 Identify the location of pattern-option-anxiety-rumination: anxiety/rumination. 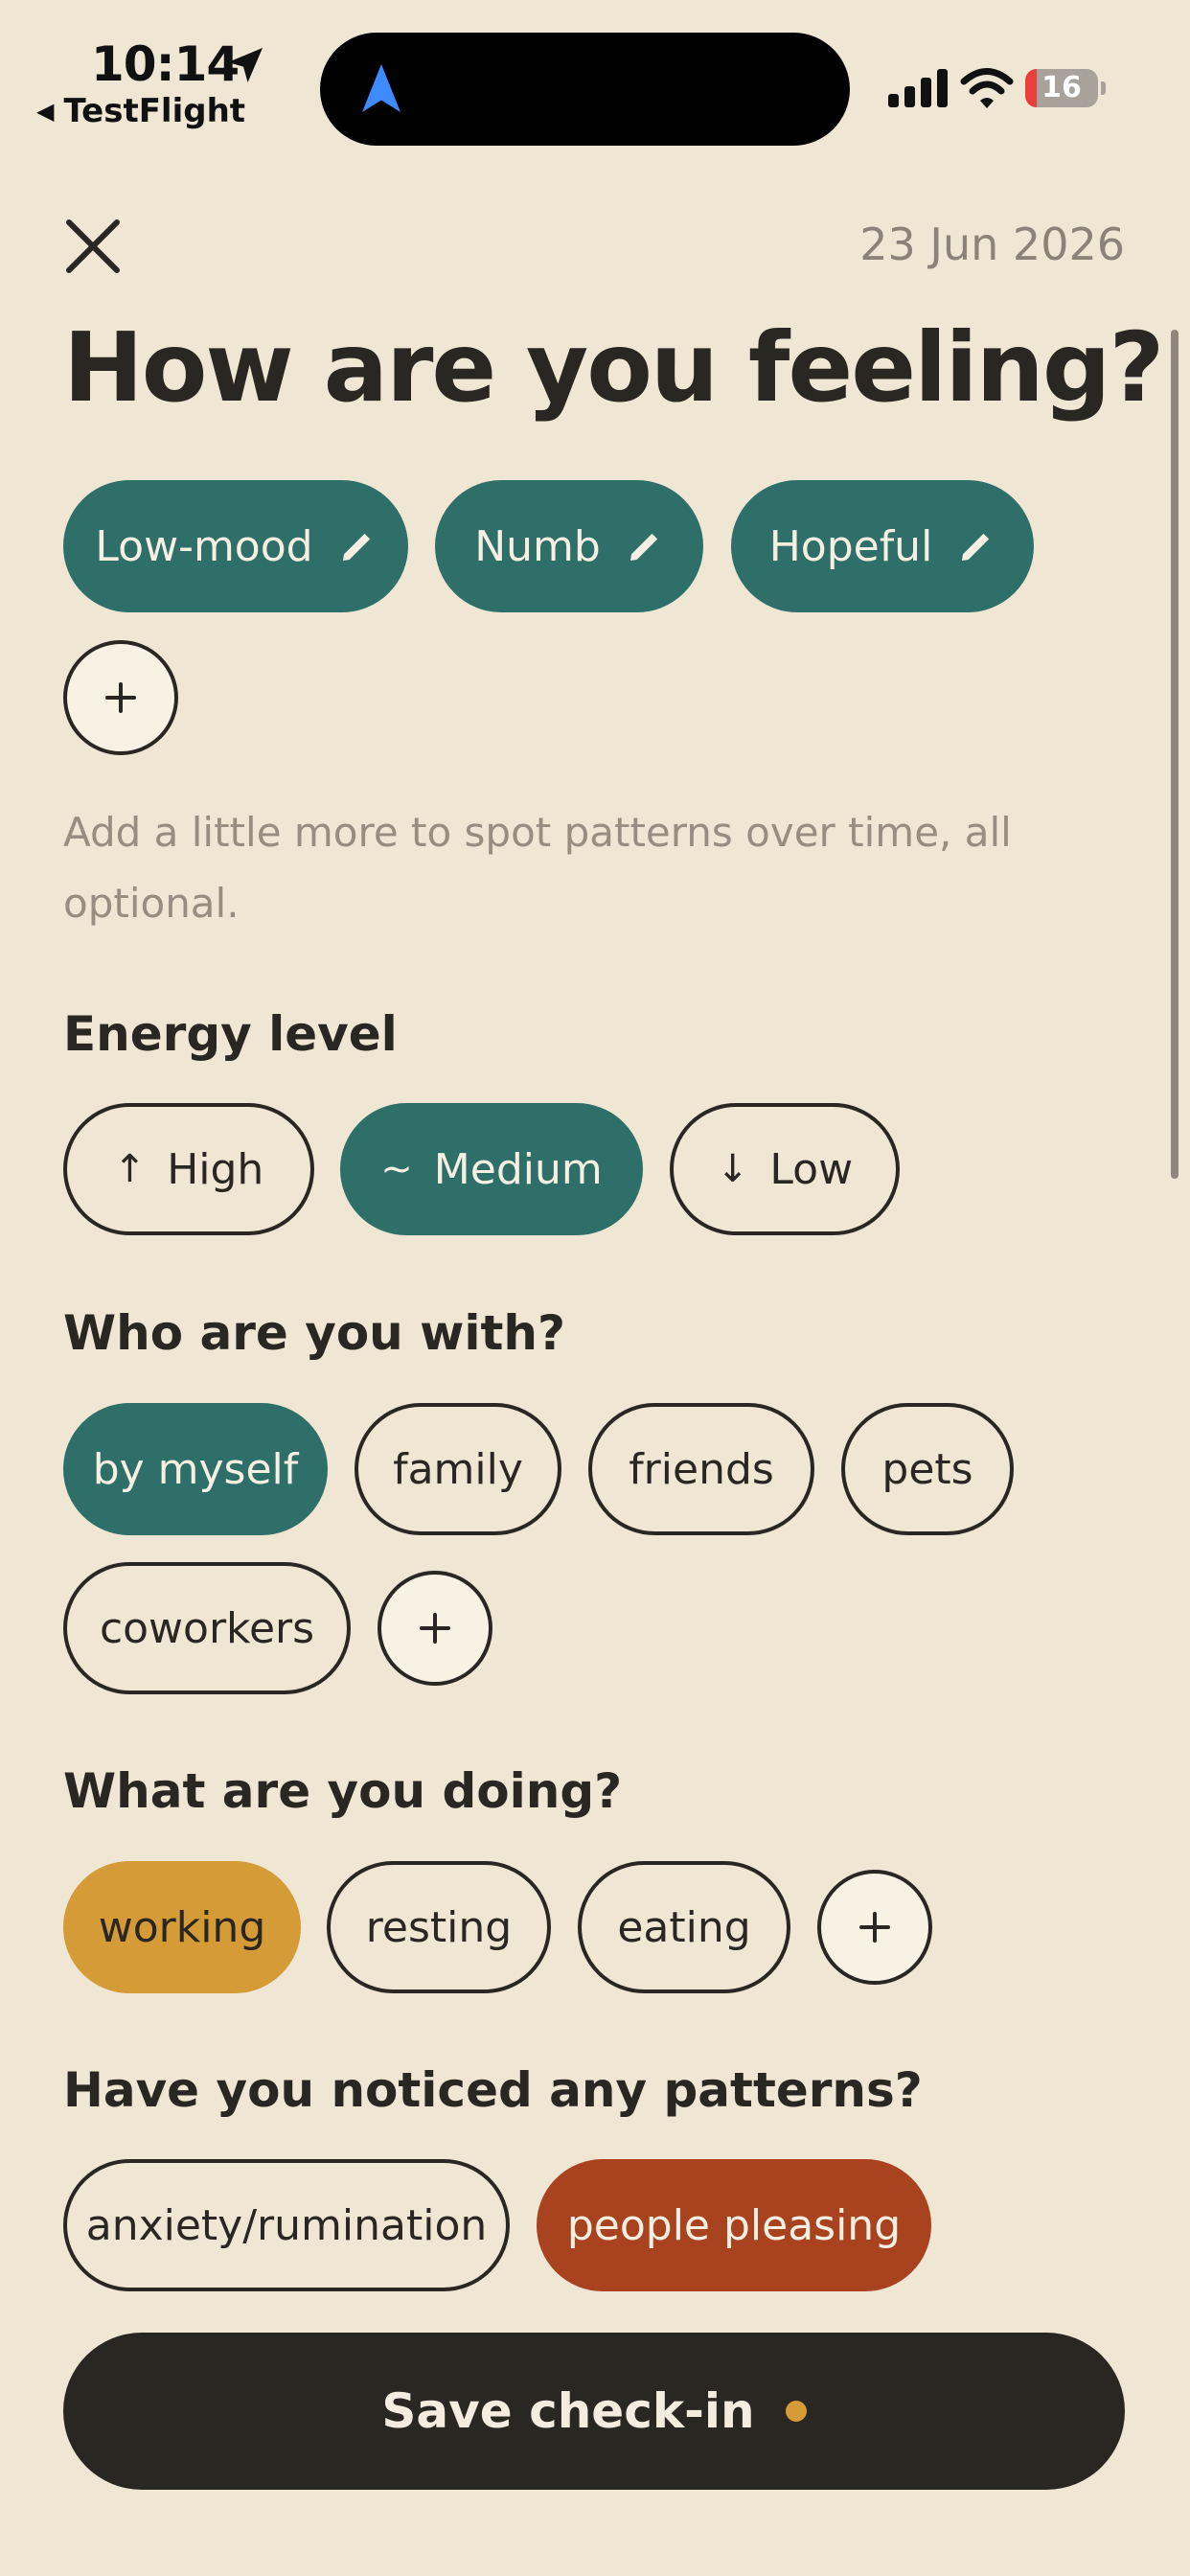
(287, 2225).